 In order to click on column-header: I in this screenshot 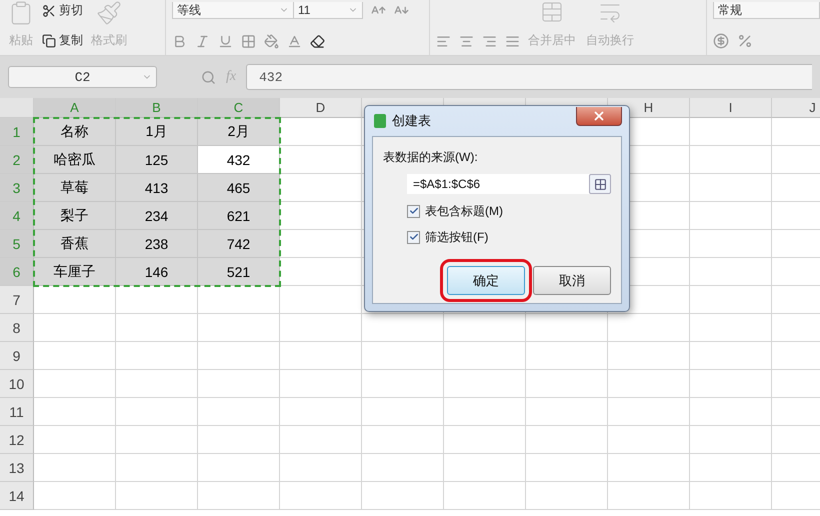, I will do `click(731, 108)`.